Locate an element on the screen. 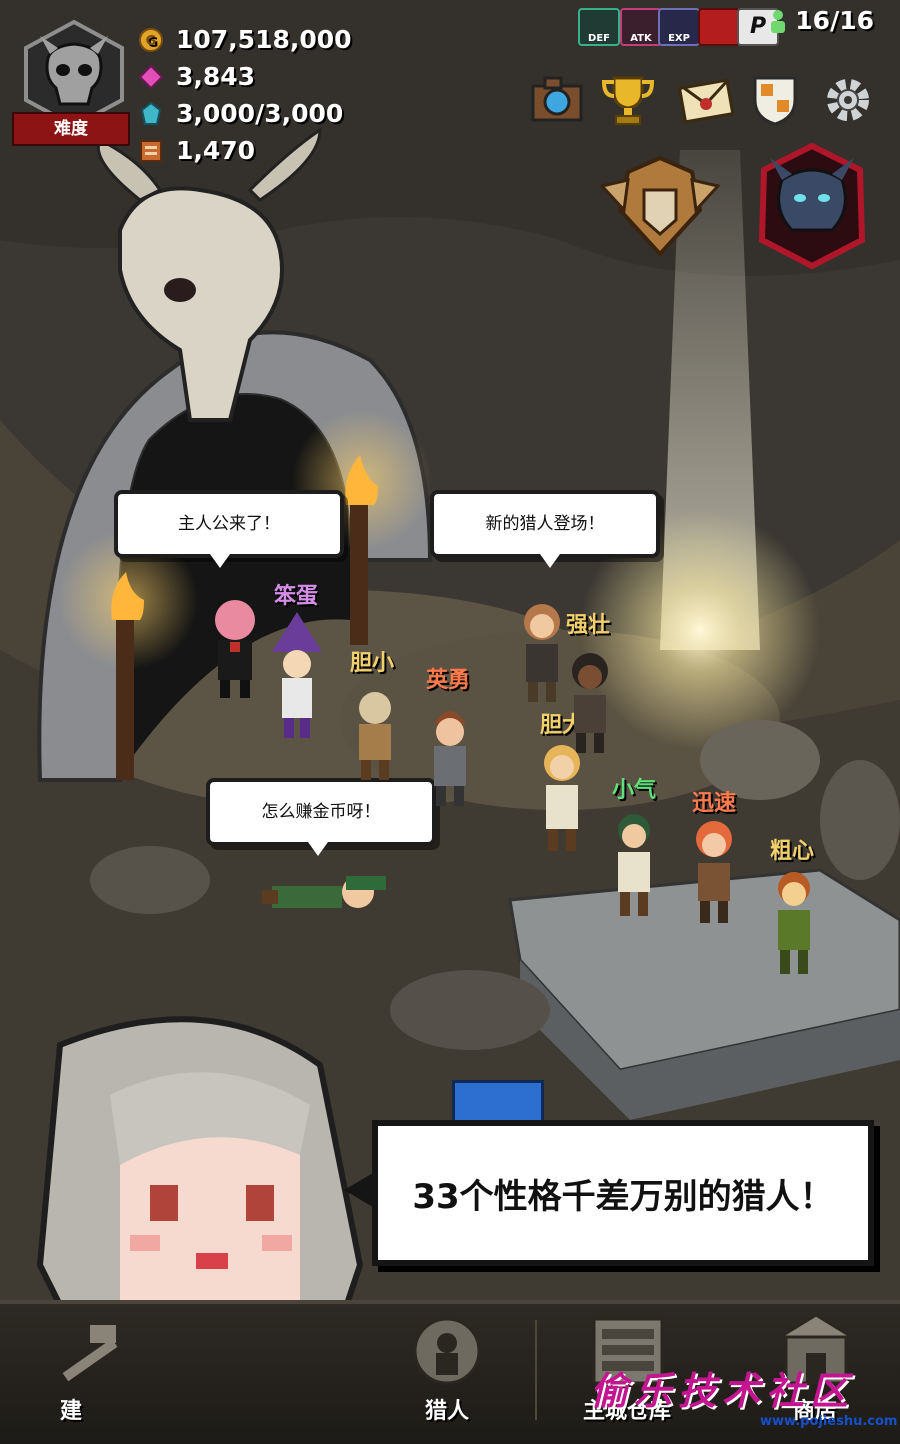  speech-bubble-left: 主人公来了！ is located at coordinates (229, 529).